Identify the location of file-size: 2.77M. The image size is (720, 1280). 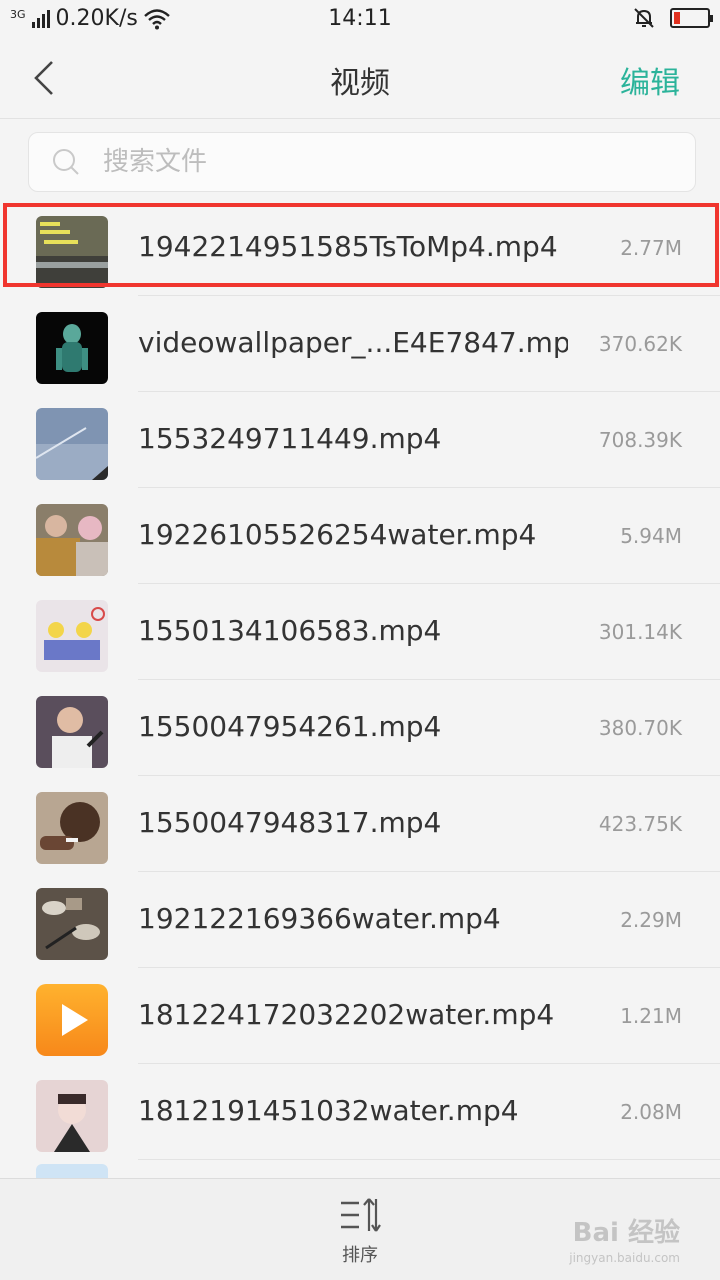
(651, 248).